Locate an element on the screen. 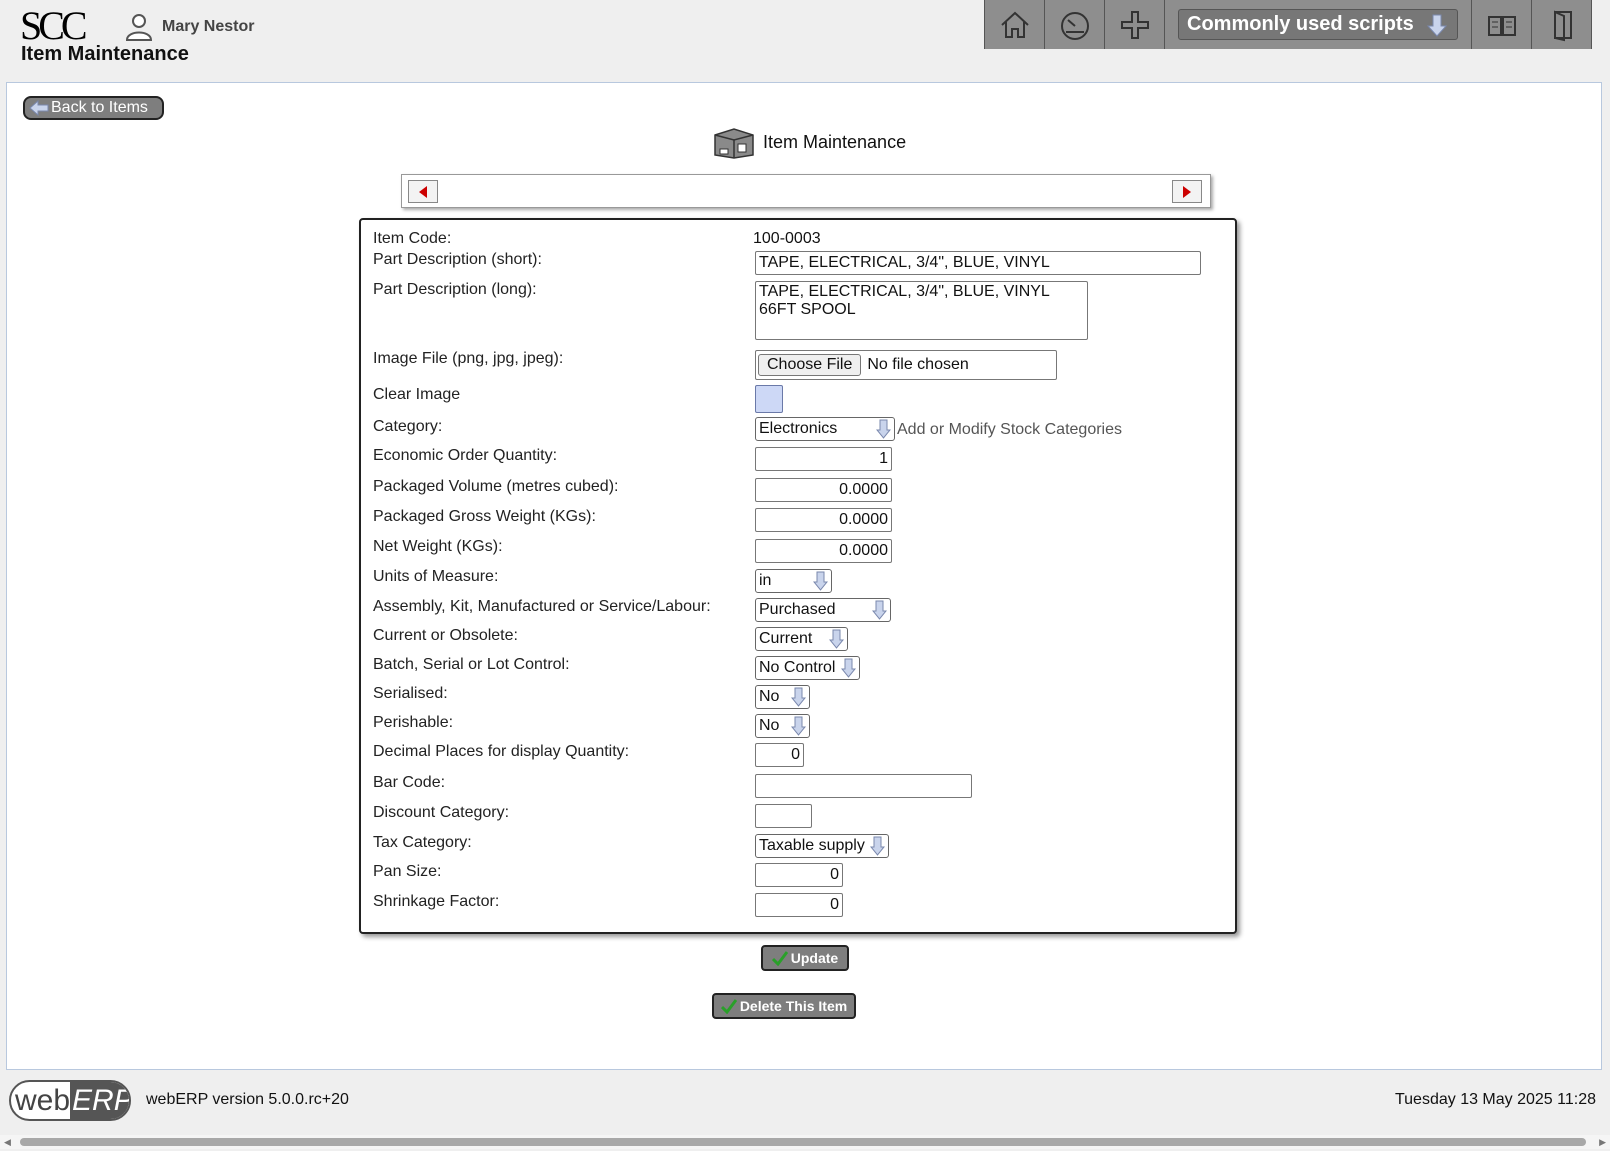  scroll-right-icon: ▶ is located at coordinates (1602, 1142).